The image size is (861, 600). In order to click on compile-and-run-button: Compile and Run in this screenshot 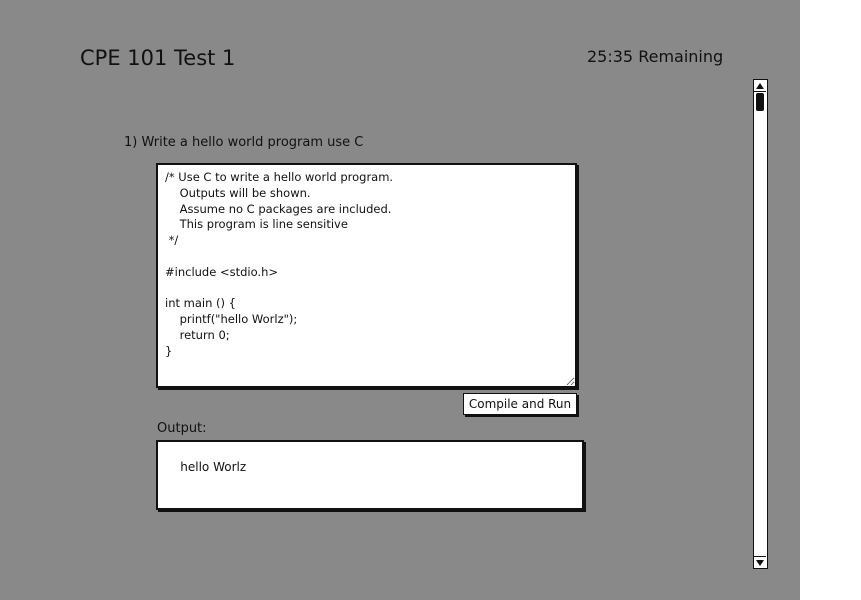, I will do `click(520, 404)`.